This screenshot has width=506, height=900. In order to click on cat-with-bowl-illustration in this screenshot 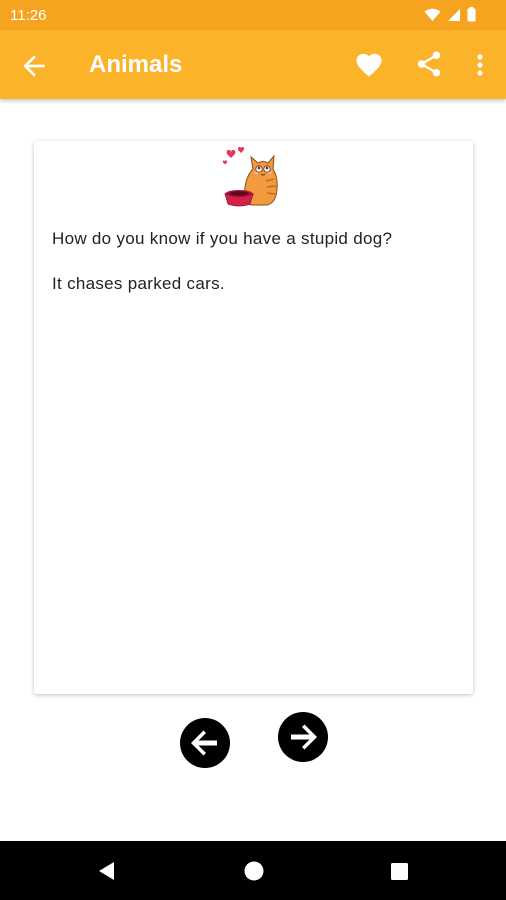, I will do `click(250, 176)`.